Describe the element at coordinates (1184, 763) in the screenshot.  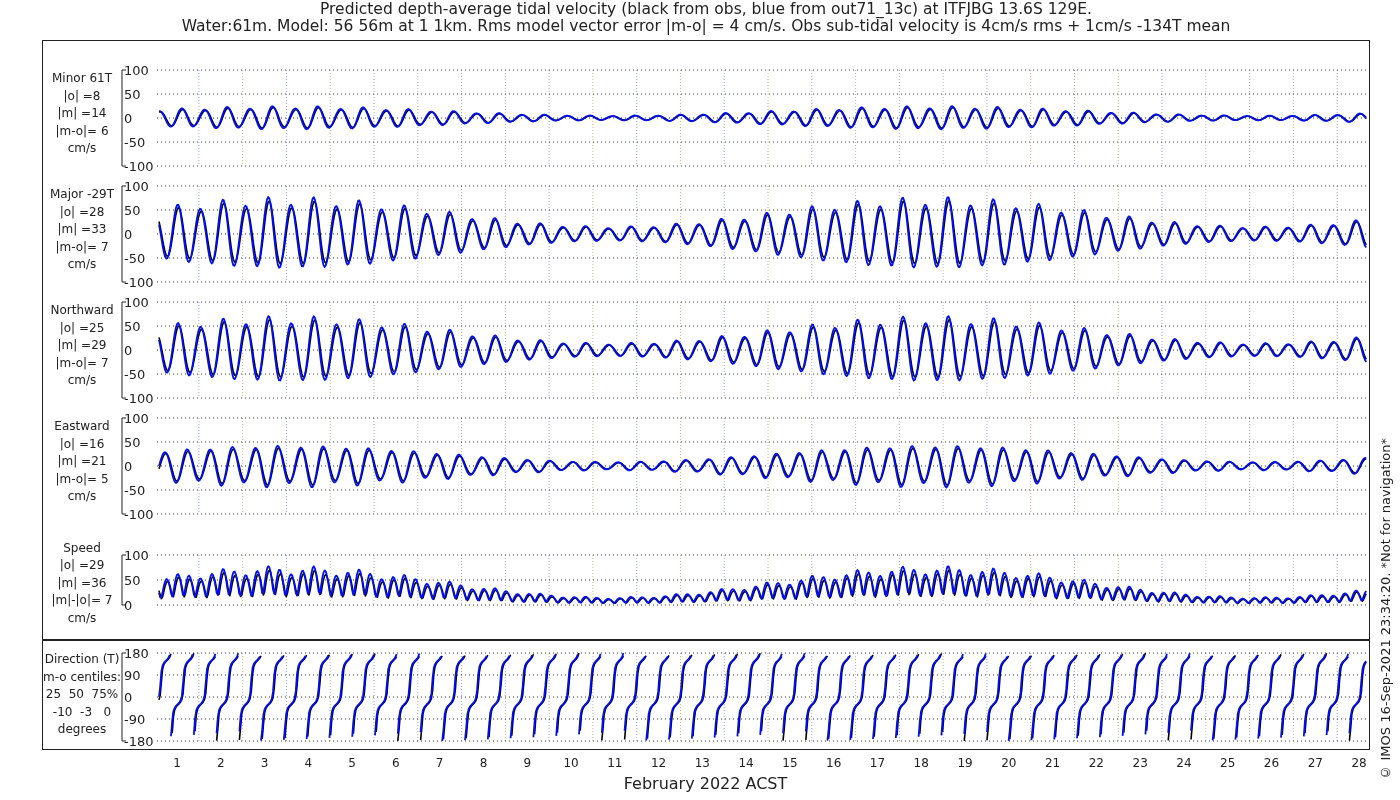
I see `x-tick-label: 24` at that location.